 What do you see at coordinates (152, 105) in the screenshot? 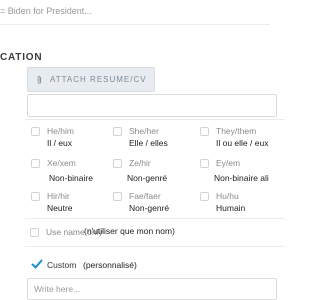
I see `file-field` at bounding box center [152, 105].